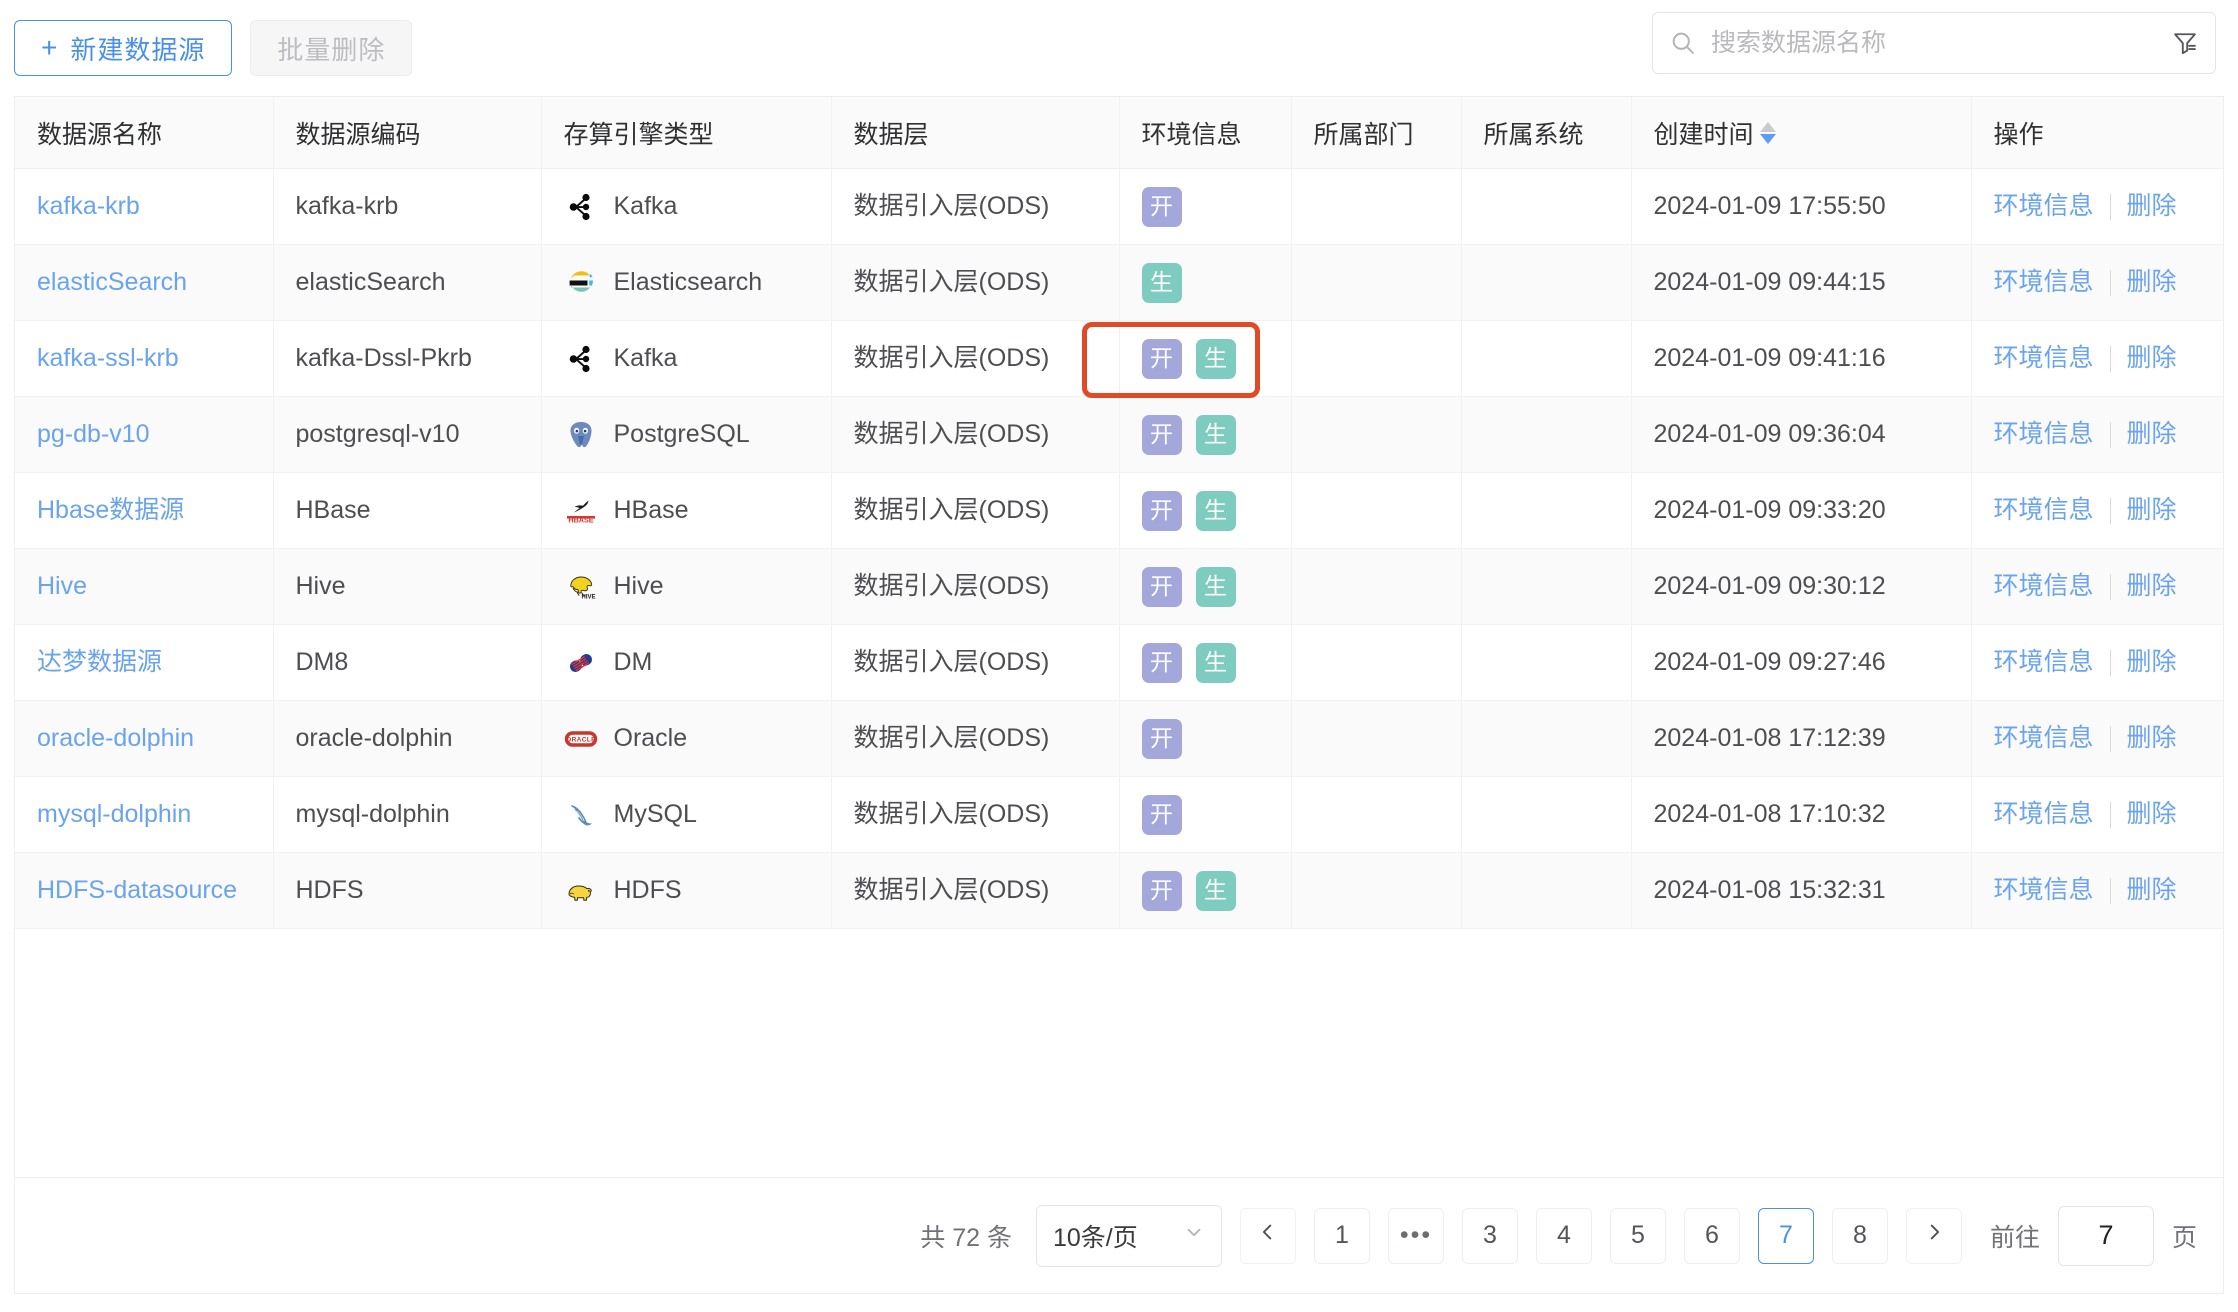  What do you see at coordinates (407, 206) in the screenshot?
I see `cell-code: kafka-krb` at bounding box center [407, 206].